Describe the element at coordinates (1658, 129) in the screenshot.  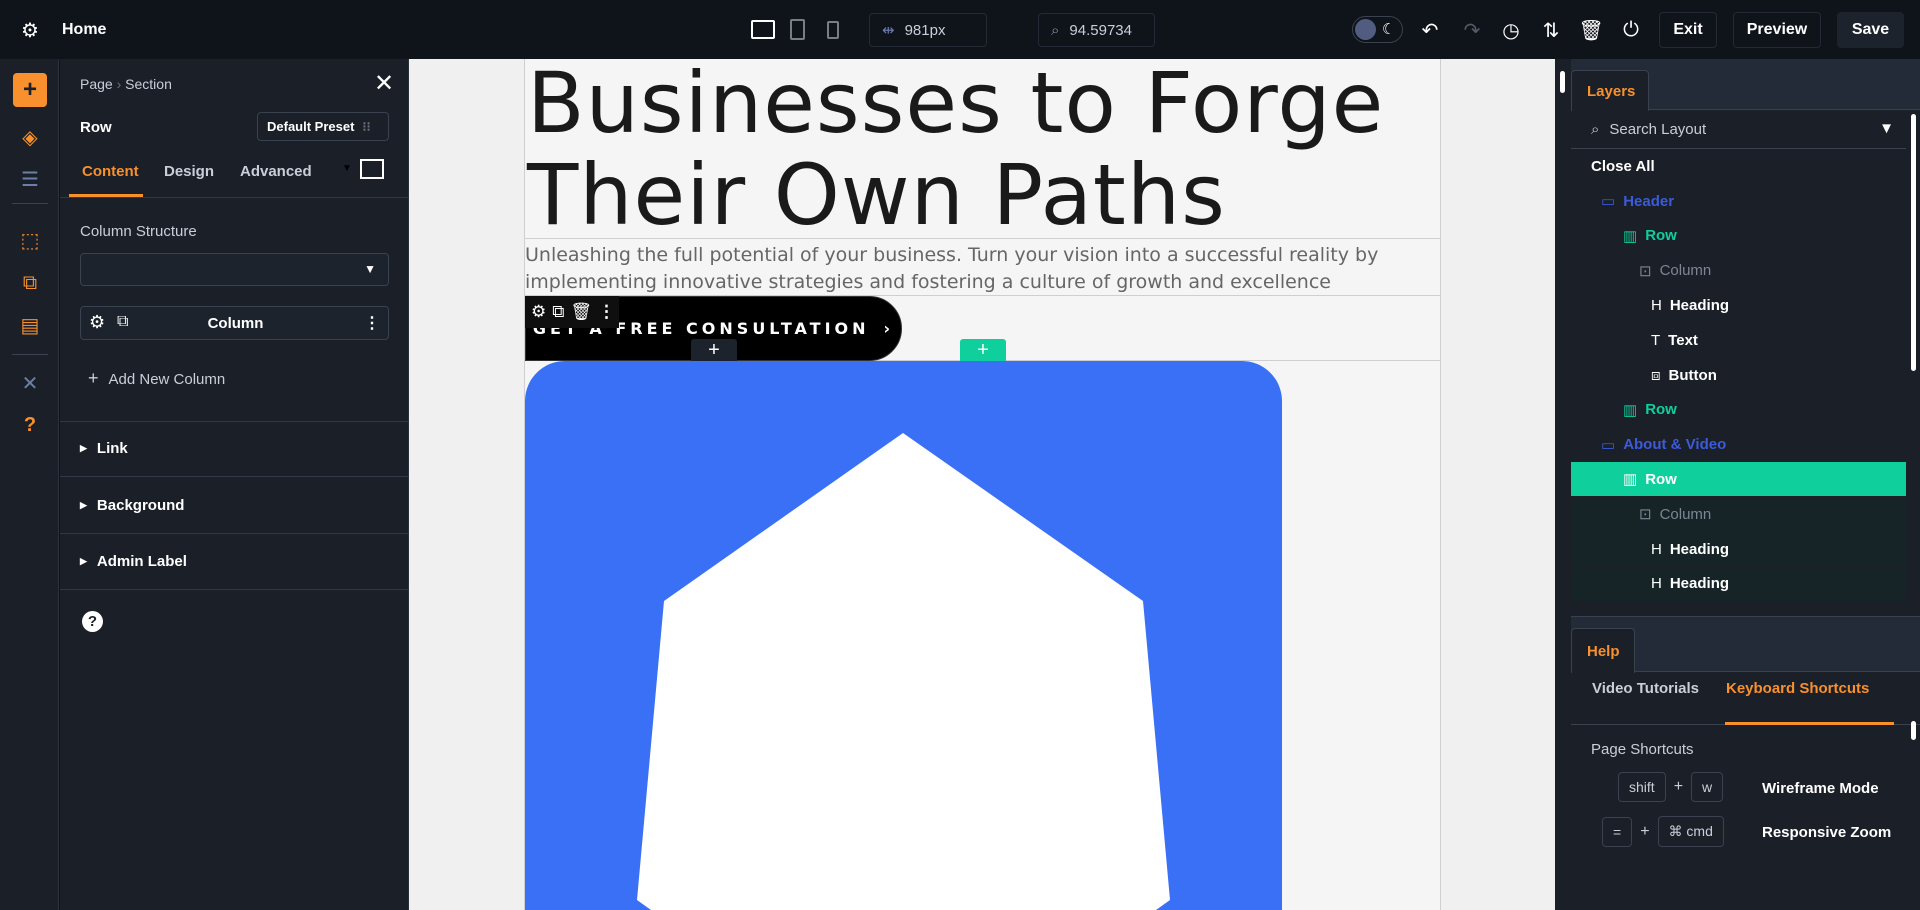
I see `search-placeholder: Search Layout` at that location.